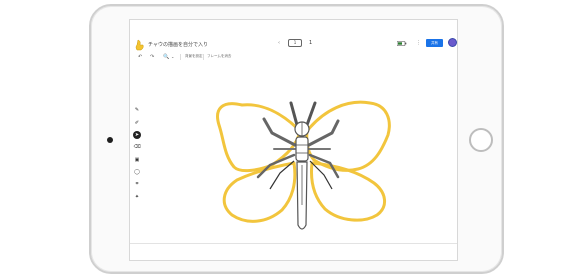  What do you see at coordinates (311, 43) in the screenshot?
I see `frame-total: 1` at bounding box center [311, 43].